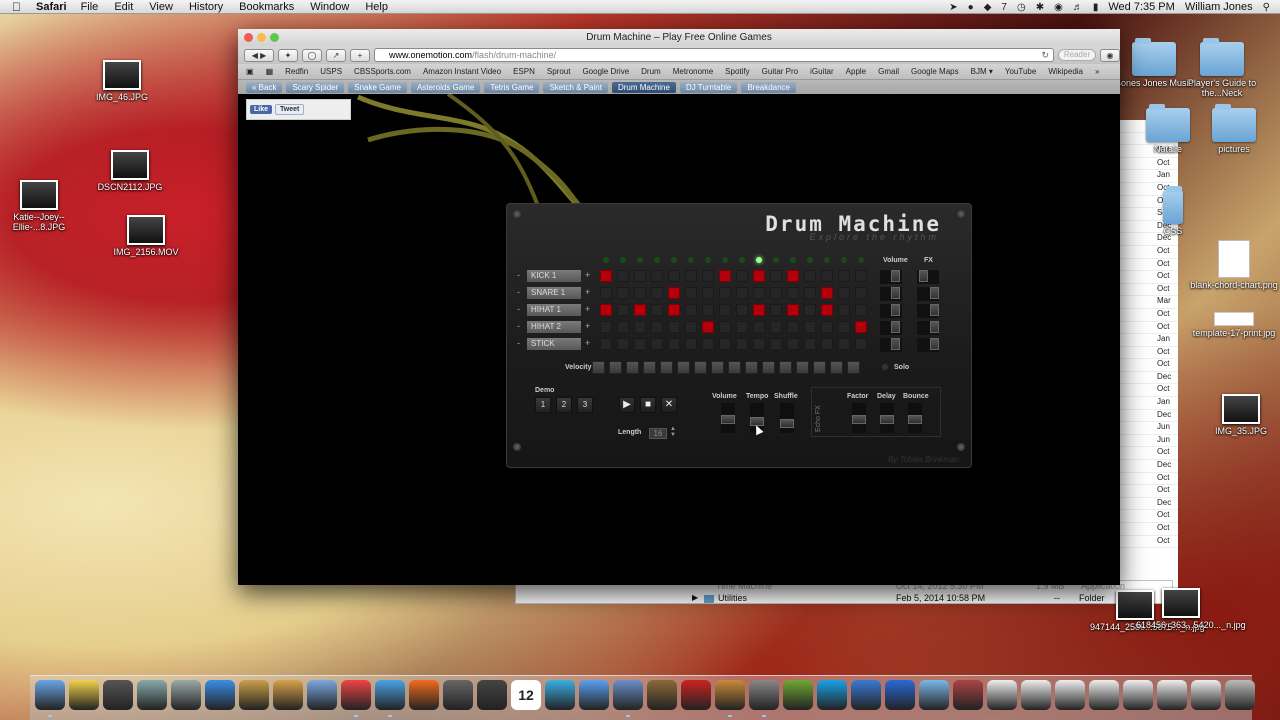 This screenshot has width=1280, height=720. Describe the element at coordinates (296, 71) in the screenshot. I see `bookmark-redfin: Redfin` at that location.